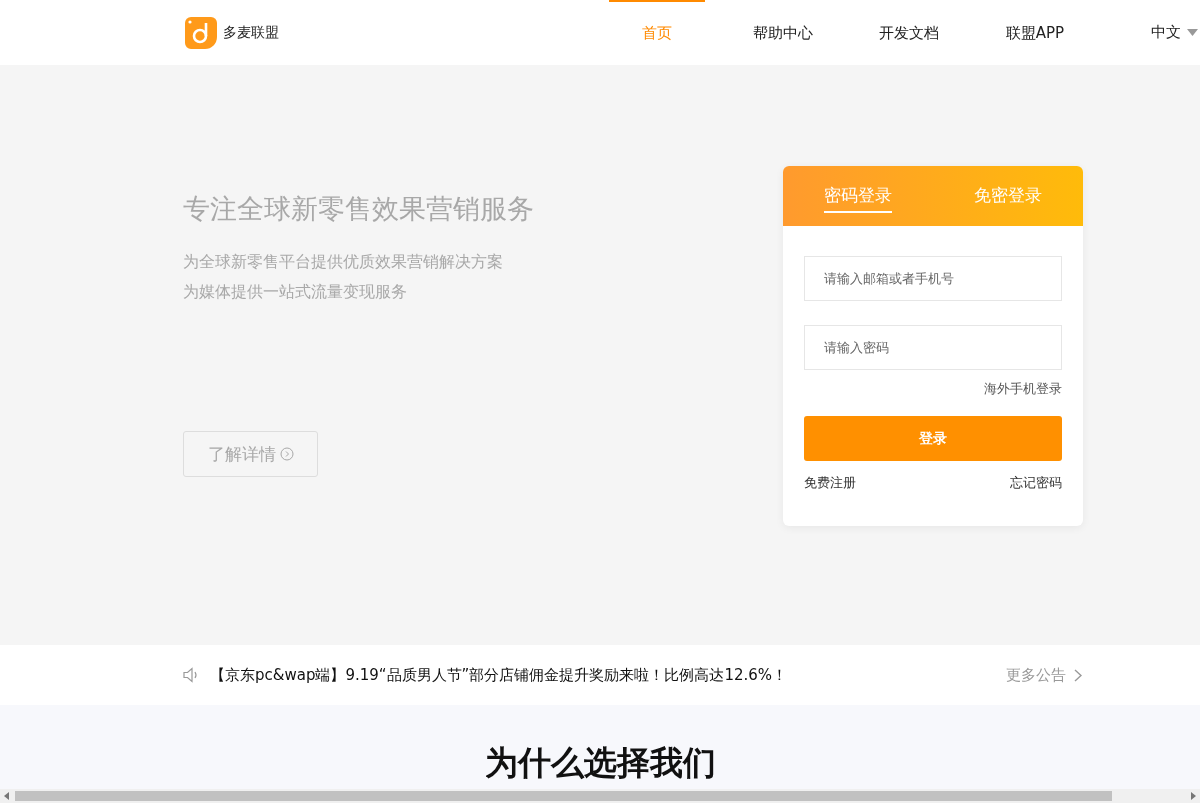  I want to click on speaker-icon, so click(191, 675).